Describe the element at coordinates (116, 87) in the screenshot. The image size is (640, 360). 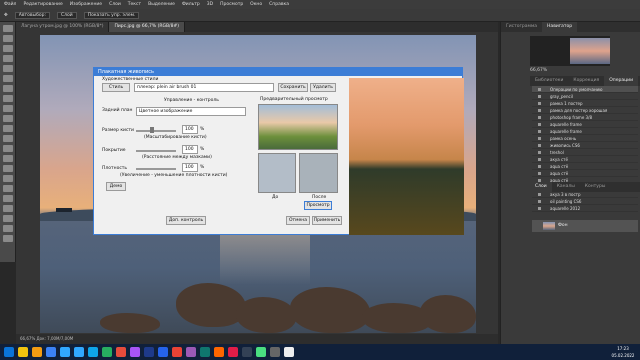
I see `style-dropdown: Стиль` at that location.